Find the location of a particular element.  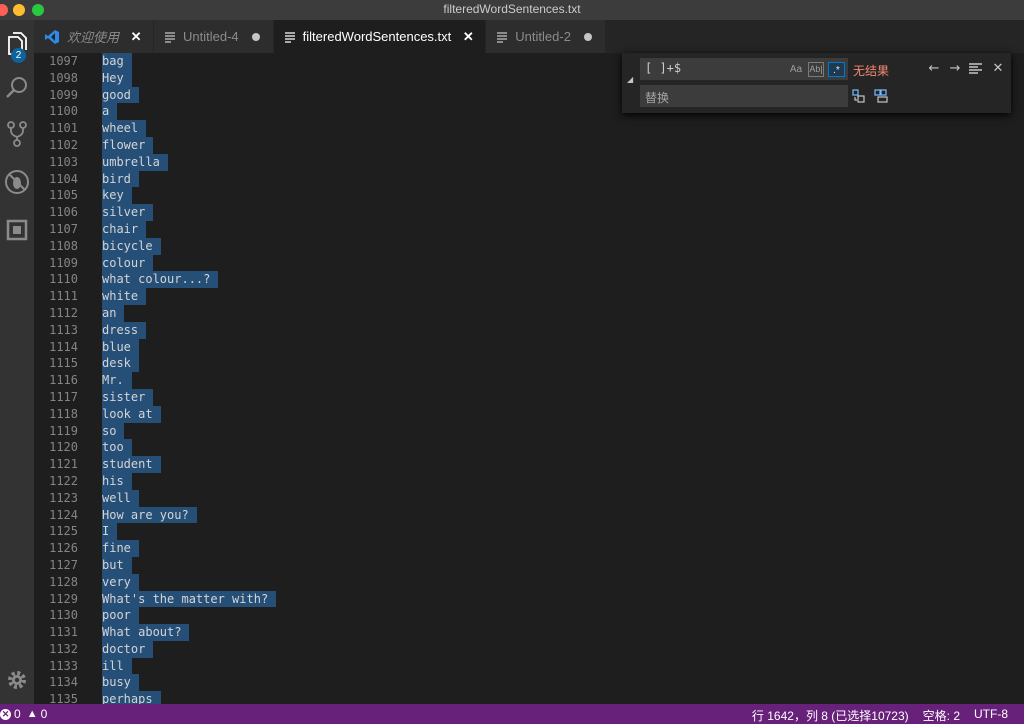

line-text: bird is located at coordinates (120, 179).